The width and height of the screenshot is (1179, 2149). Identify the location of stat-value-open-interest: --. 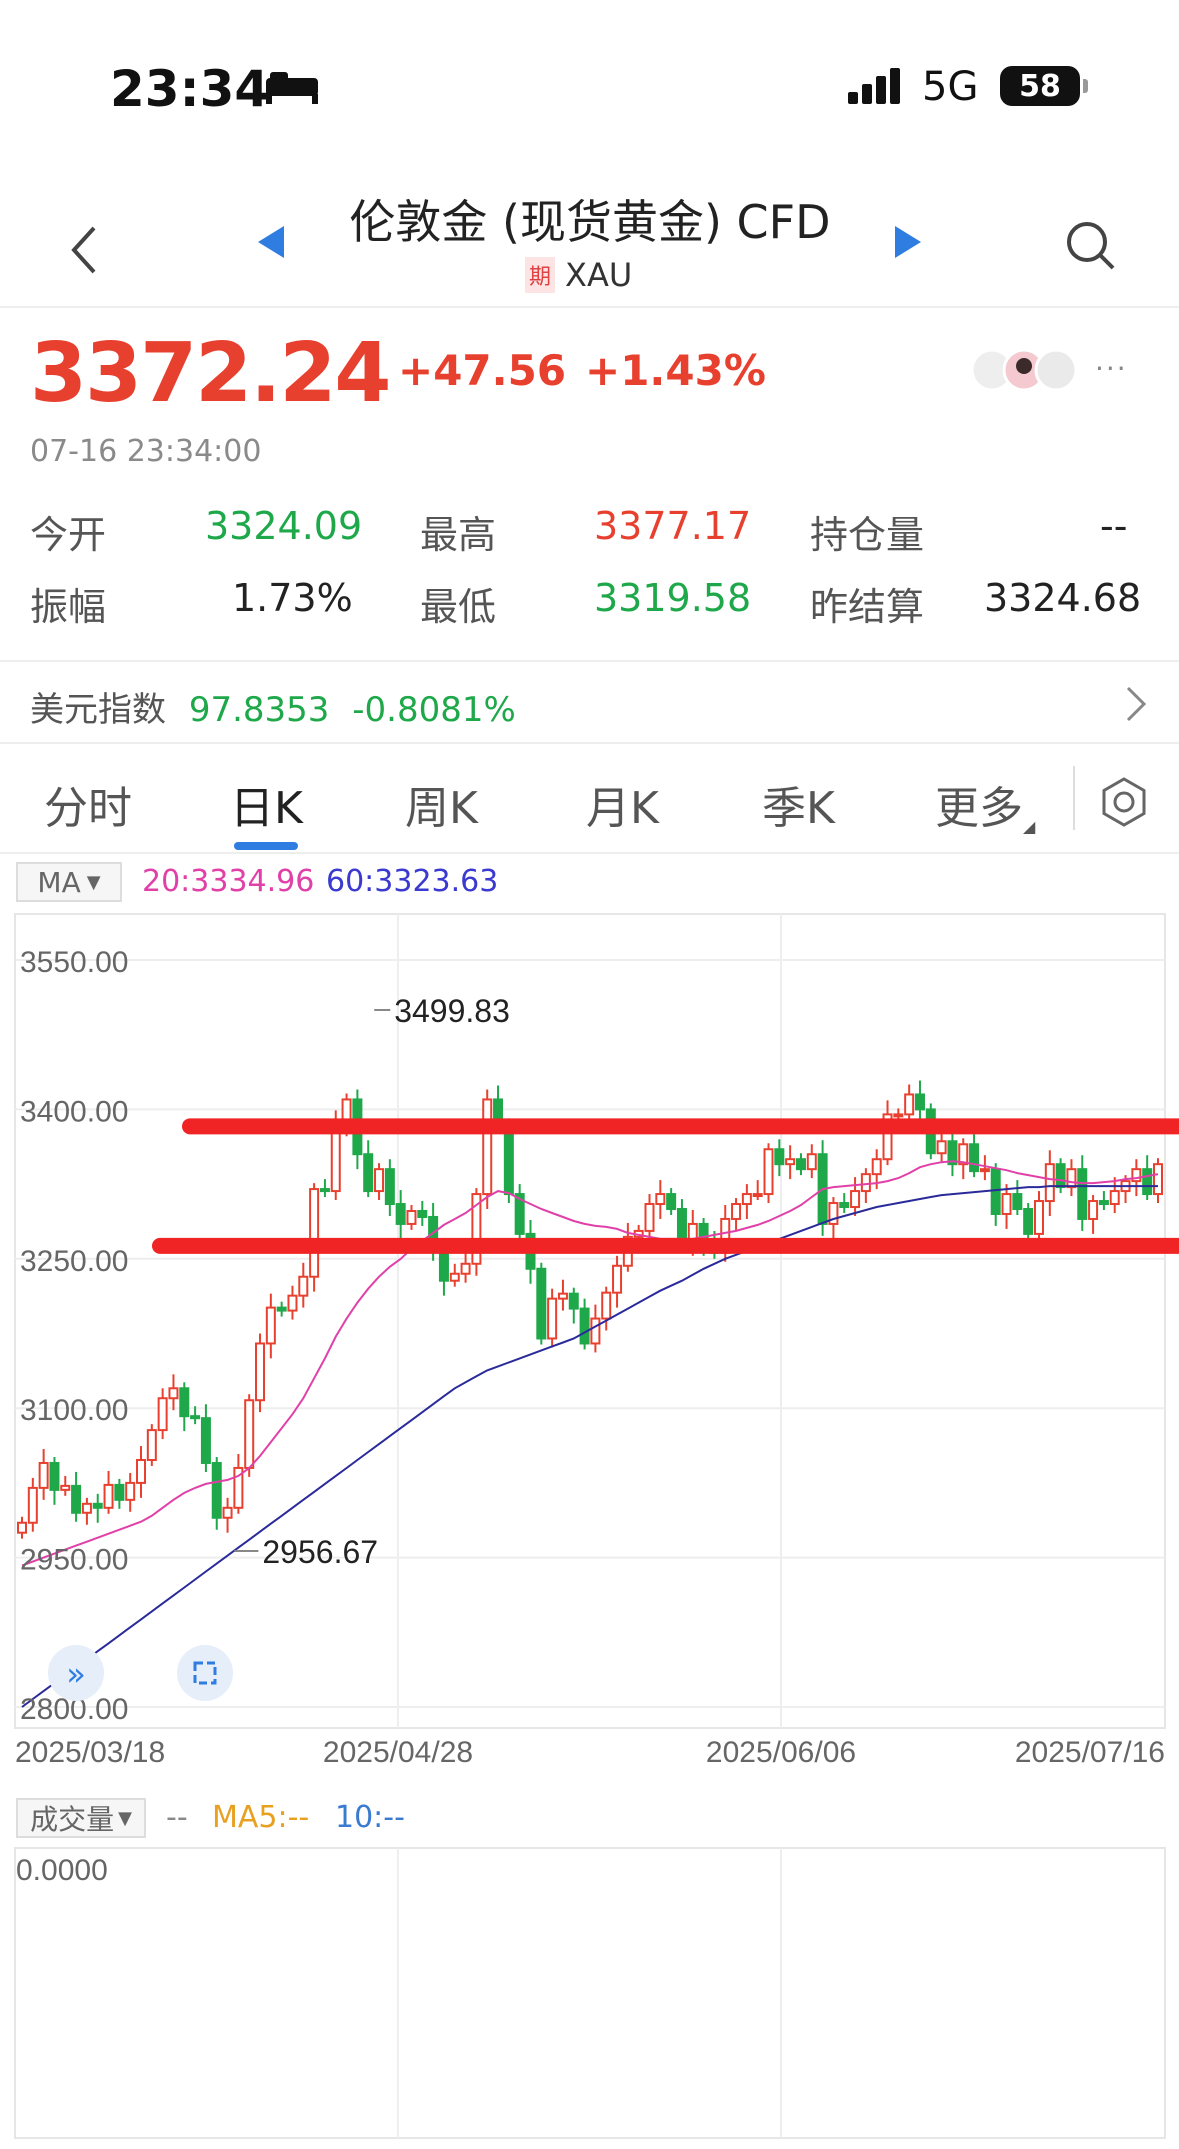
(1114, 526).